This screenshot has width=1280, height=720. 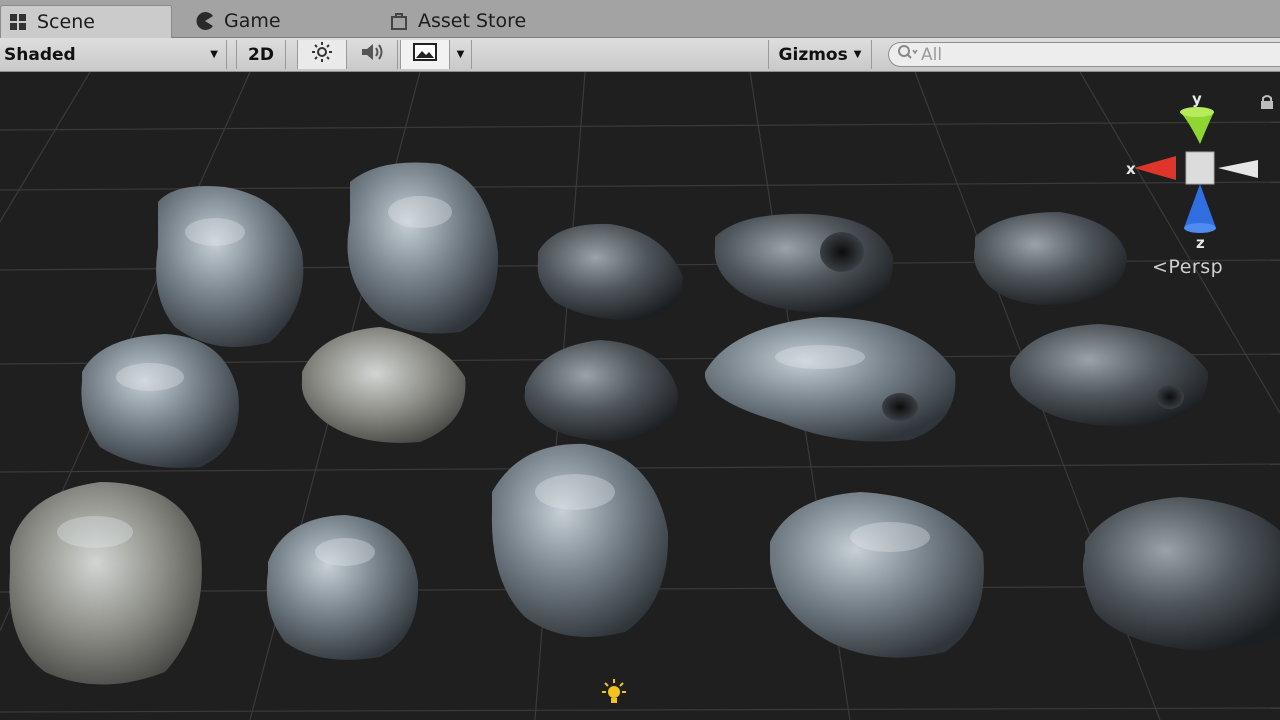 I want to click on tab-scene-label: Scene, so click(x=66, y=22).